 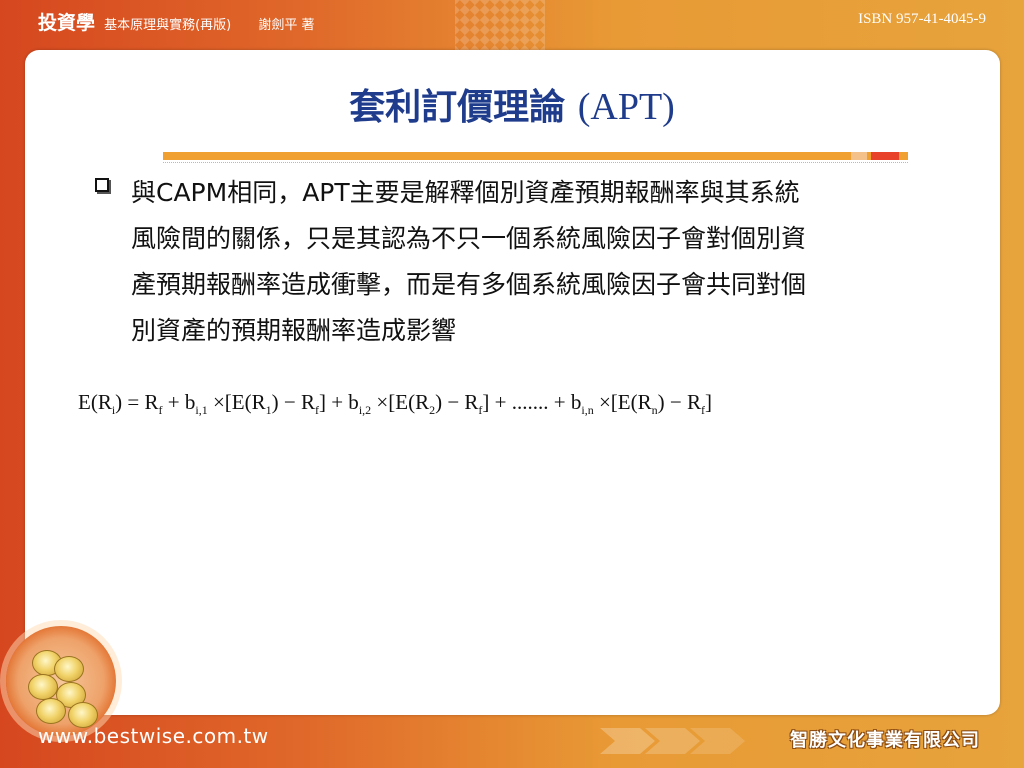 I want to click on publisher-name: 智勝文化事業有限公司, so click(x=885, y=740).